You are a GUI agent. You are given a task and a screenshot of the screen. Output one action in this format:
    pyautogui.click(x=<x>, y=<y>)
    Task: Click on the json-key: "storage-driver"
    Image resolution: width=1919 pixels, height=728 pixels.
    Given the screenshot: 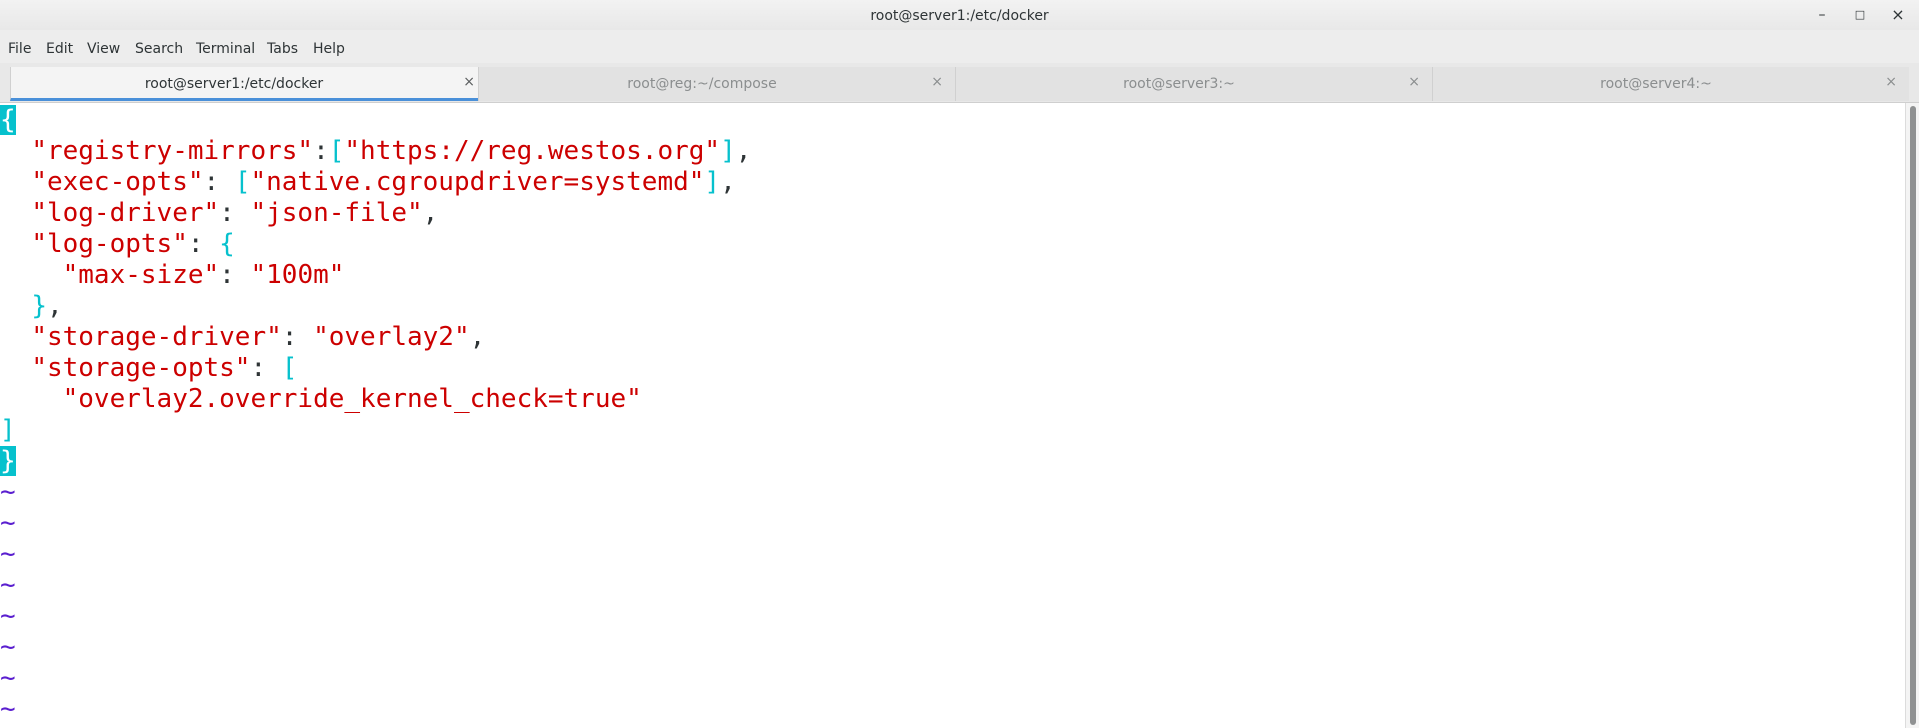 What is the action you would take?
    pyautogui.click(x=156, y=337)
    